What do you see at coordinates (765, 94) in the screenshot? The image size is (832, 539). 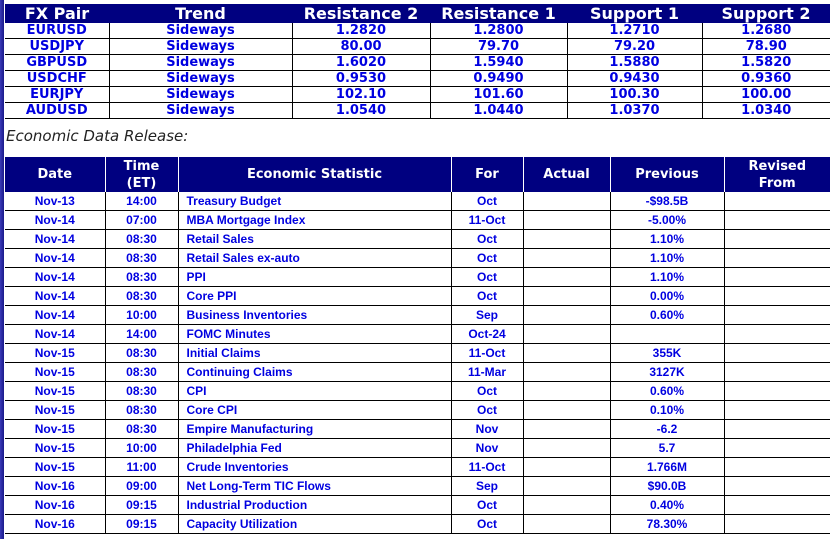 I see `cell-support-2: 100.00` at bounding box center [765, 94].